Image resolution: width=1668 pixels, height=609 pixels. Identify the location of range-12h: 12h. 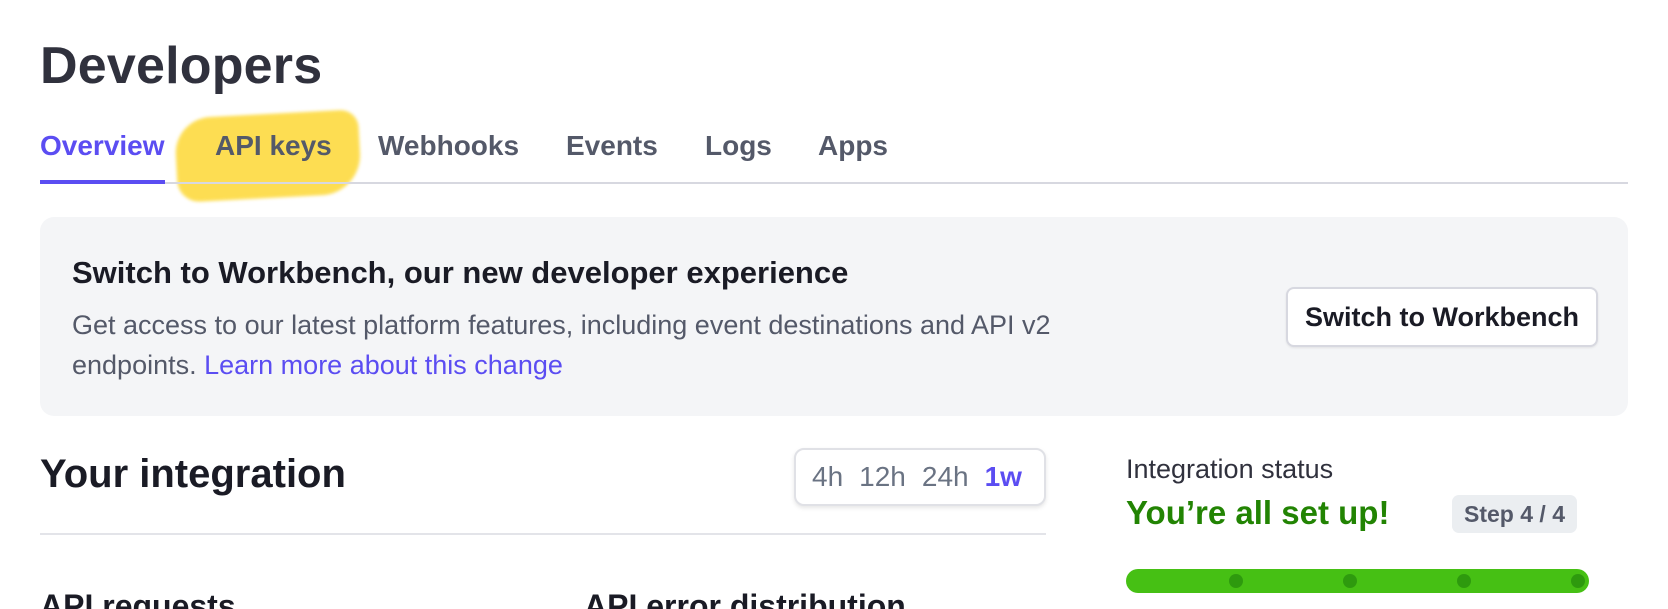
(882, 477).